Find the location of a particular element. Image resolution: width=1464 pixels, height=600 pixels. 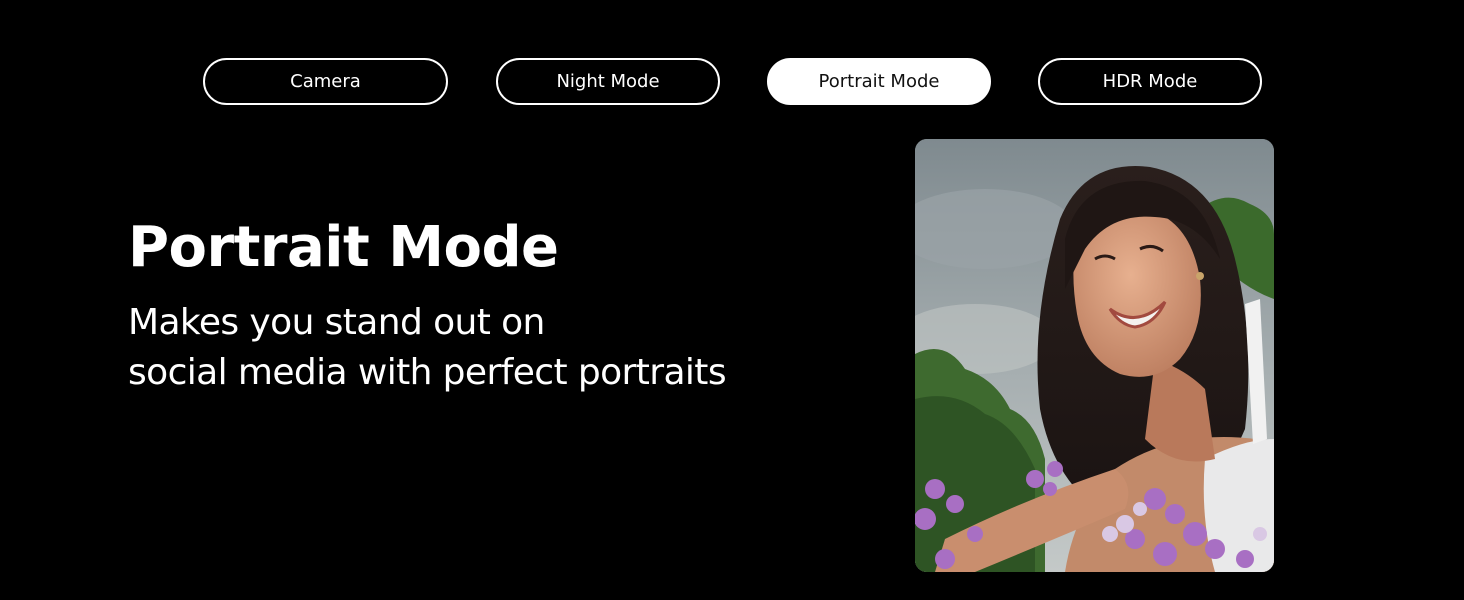

tab-night-mode: Night Mode is located at coordinates (608, 81).